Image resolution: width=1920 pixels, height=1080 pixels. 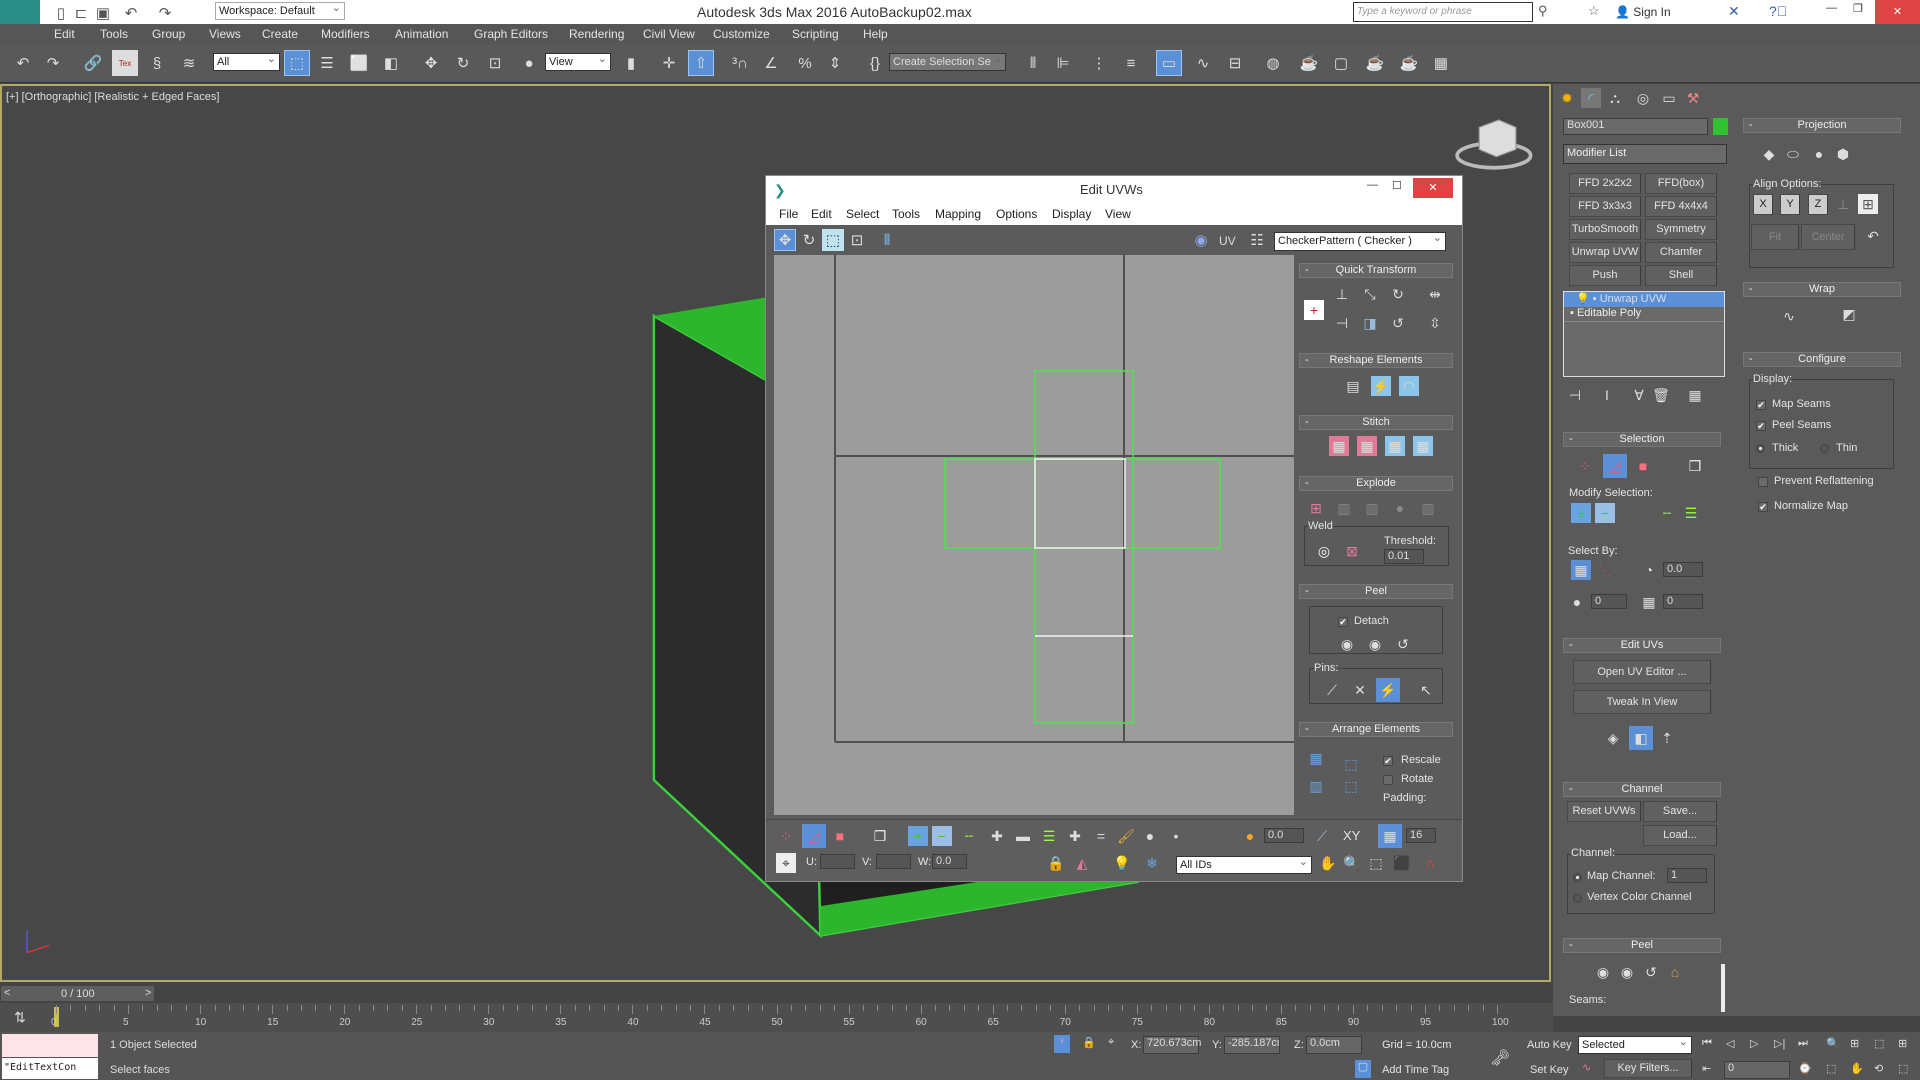 I want to click on grow-selection-icon: +, so click(x=1581, y=513).